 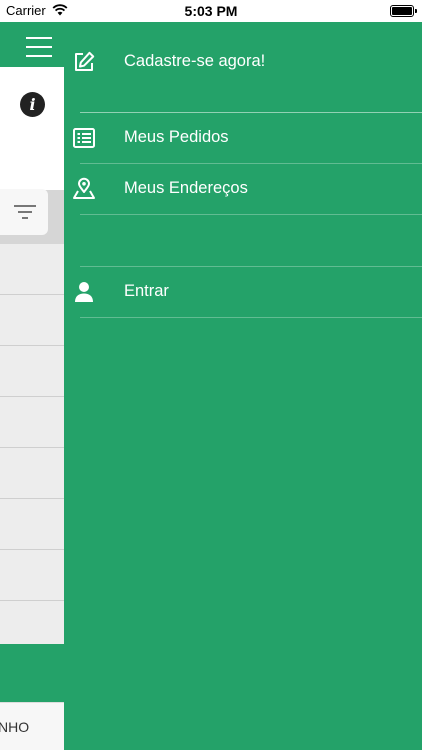 I want to click on menu-item-label: Cadastre-se agora!, so click(x=195, y=61).